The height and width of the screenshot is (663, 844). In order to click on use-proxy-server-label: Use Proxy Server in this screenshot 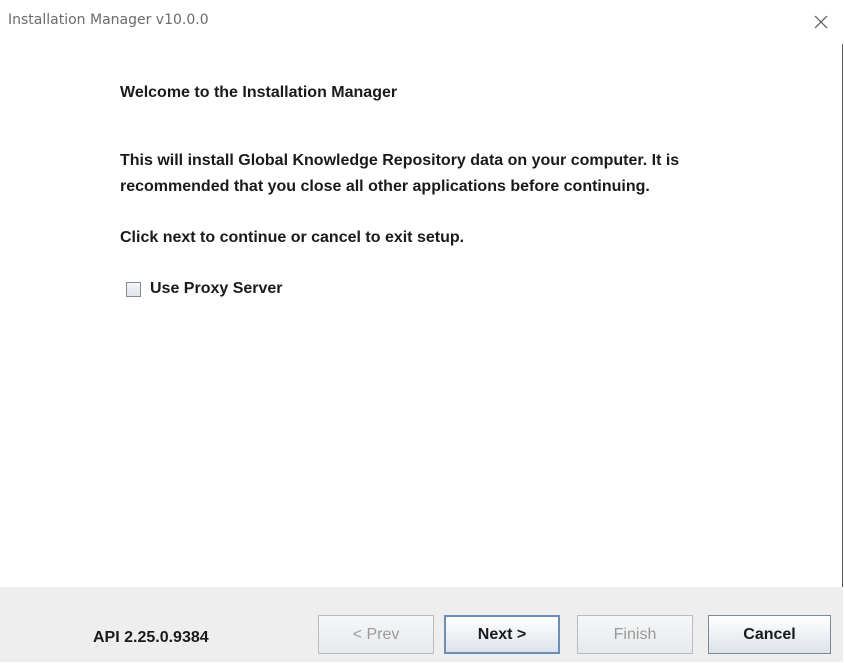, I will do `click(216, 289)`.